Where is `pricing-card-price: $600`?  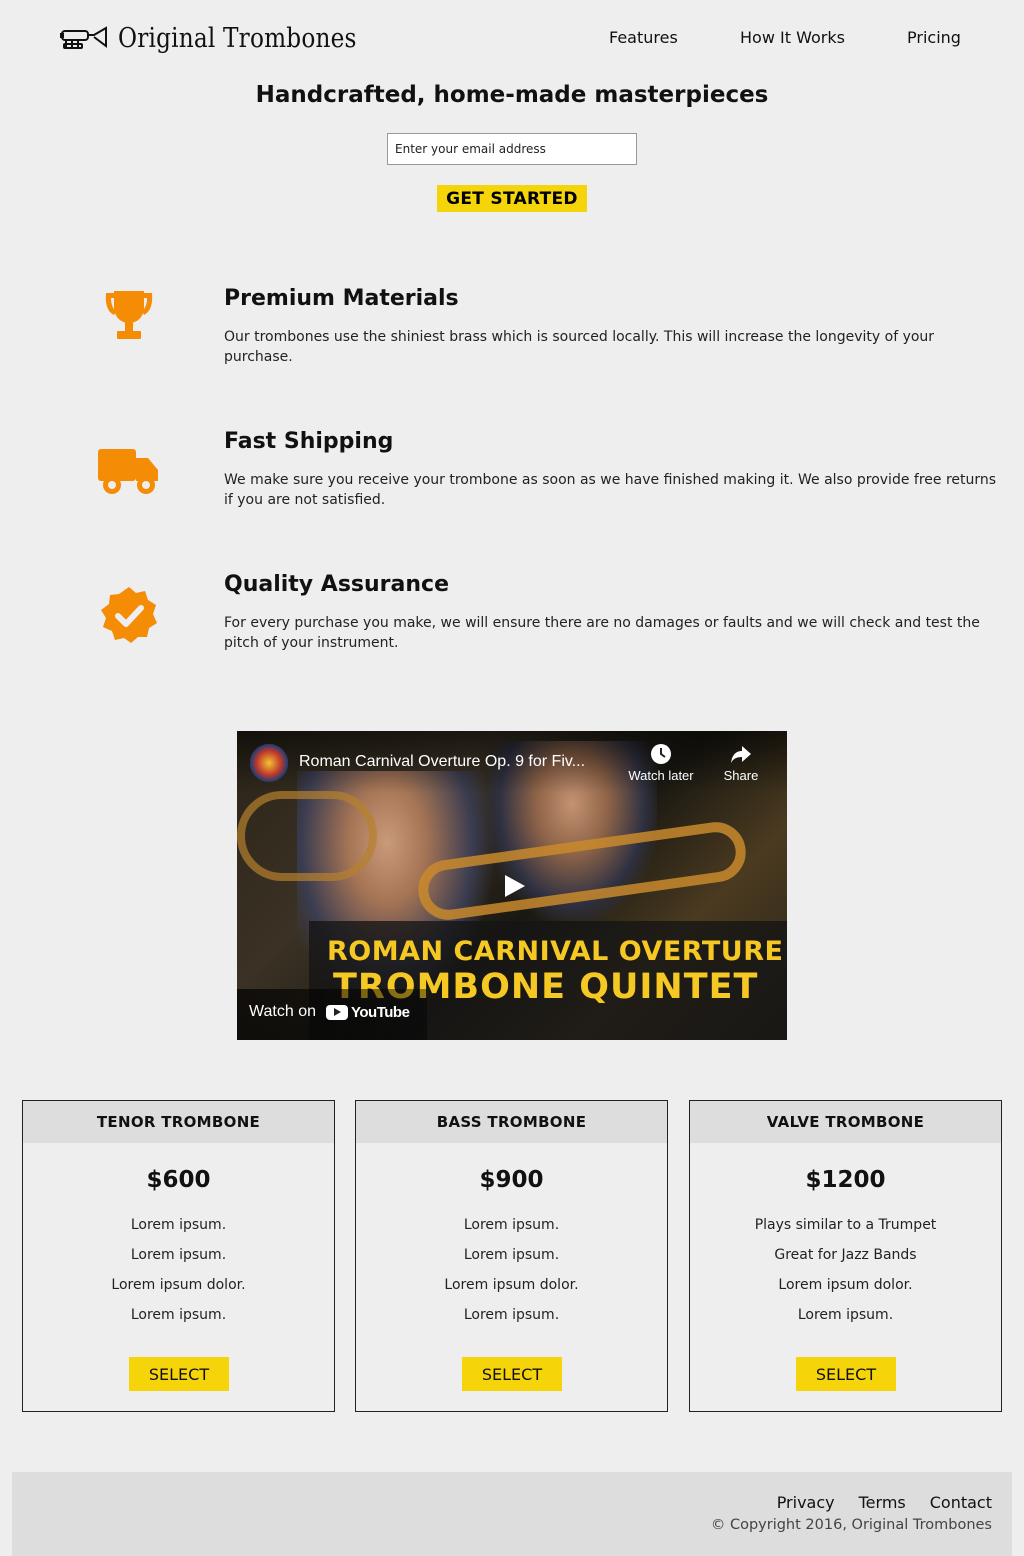
pricing-card-price: $600 is located at coordinates (178, 1180).